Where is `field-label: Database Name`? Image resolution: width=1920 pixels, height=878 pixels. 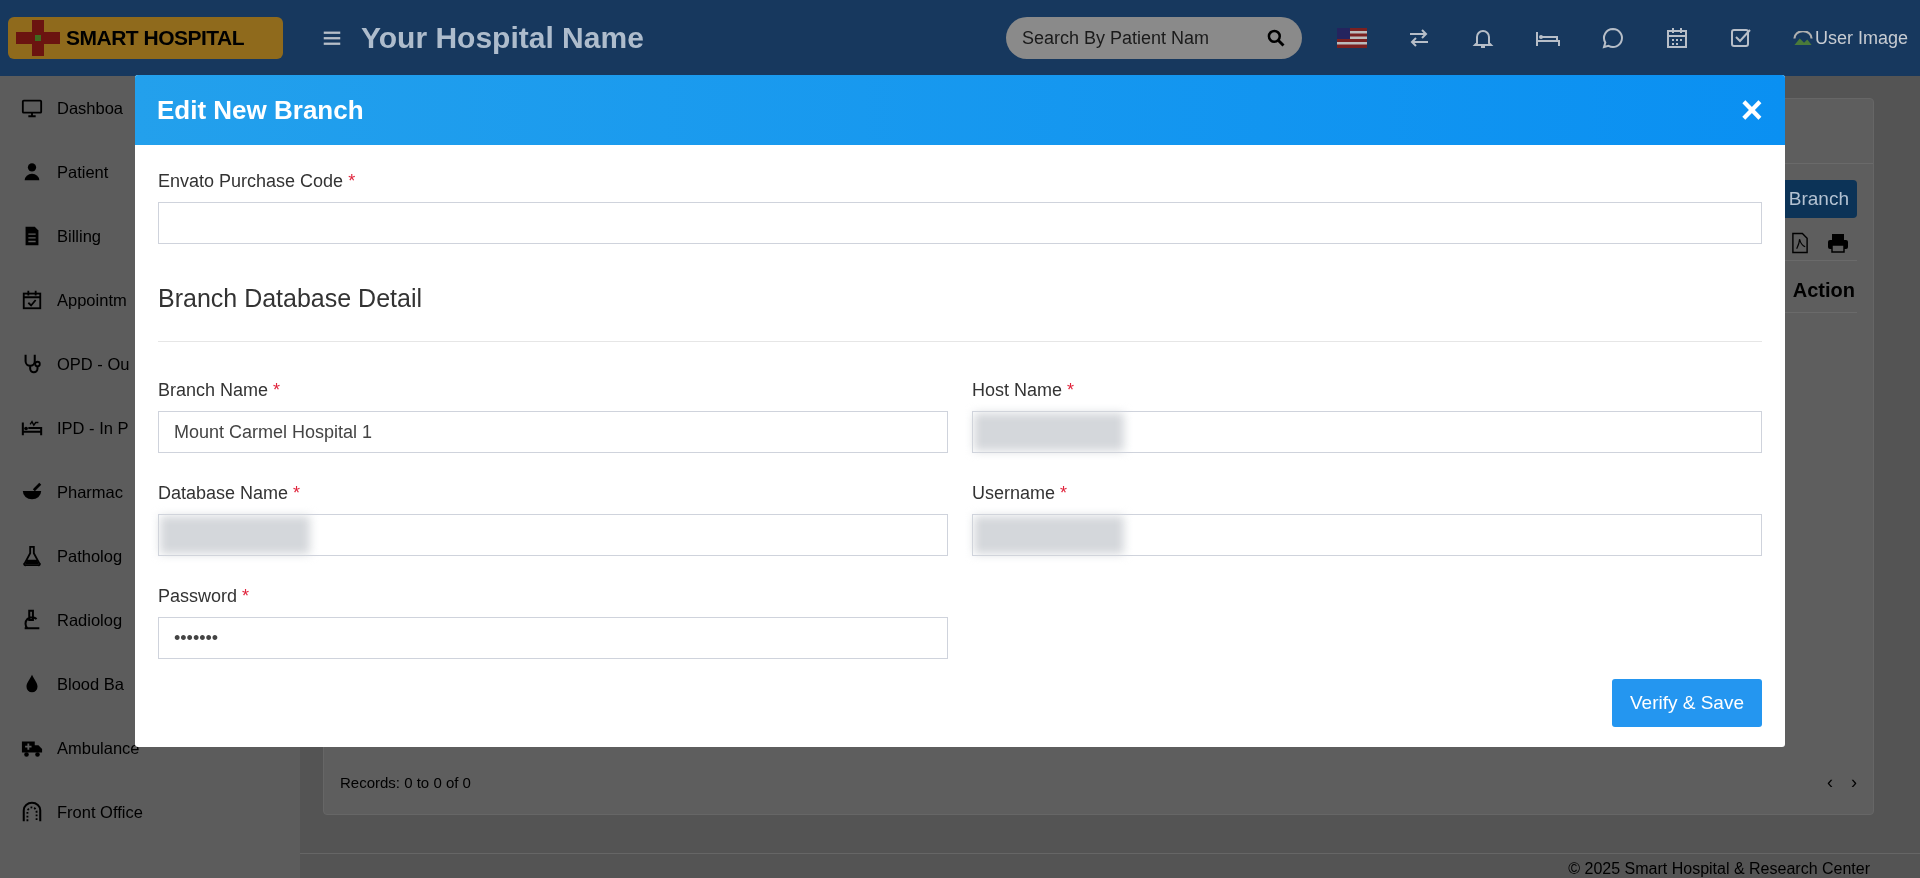 field-label: Database Name is located at coordinates (223, 493).